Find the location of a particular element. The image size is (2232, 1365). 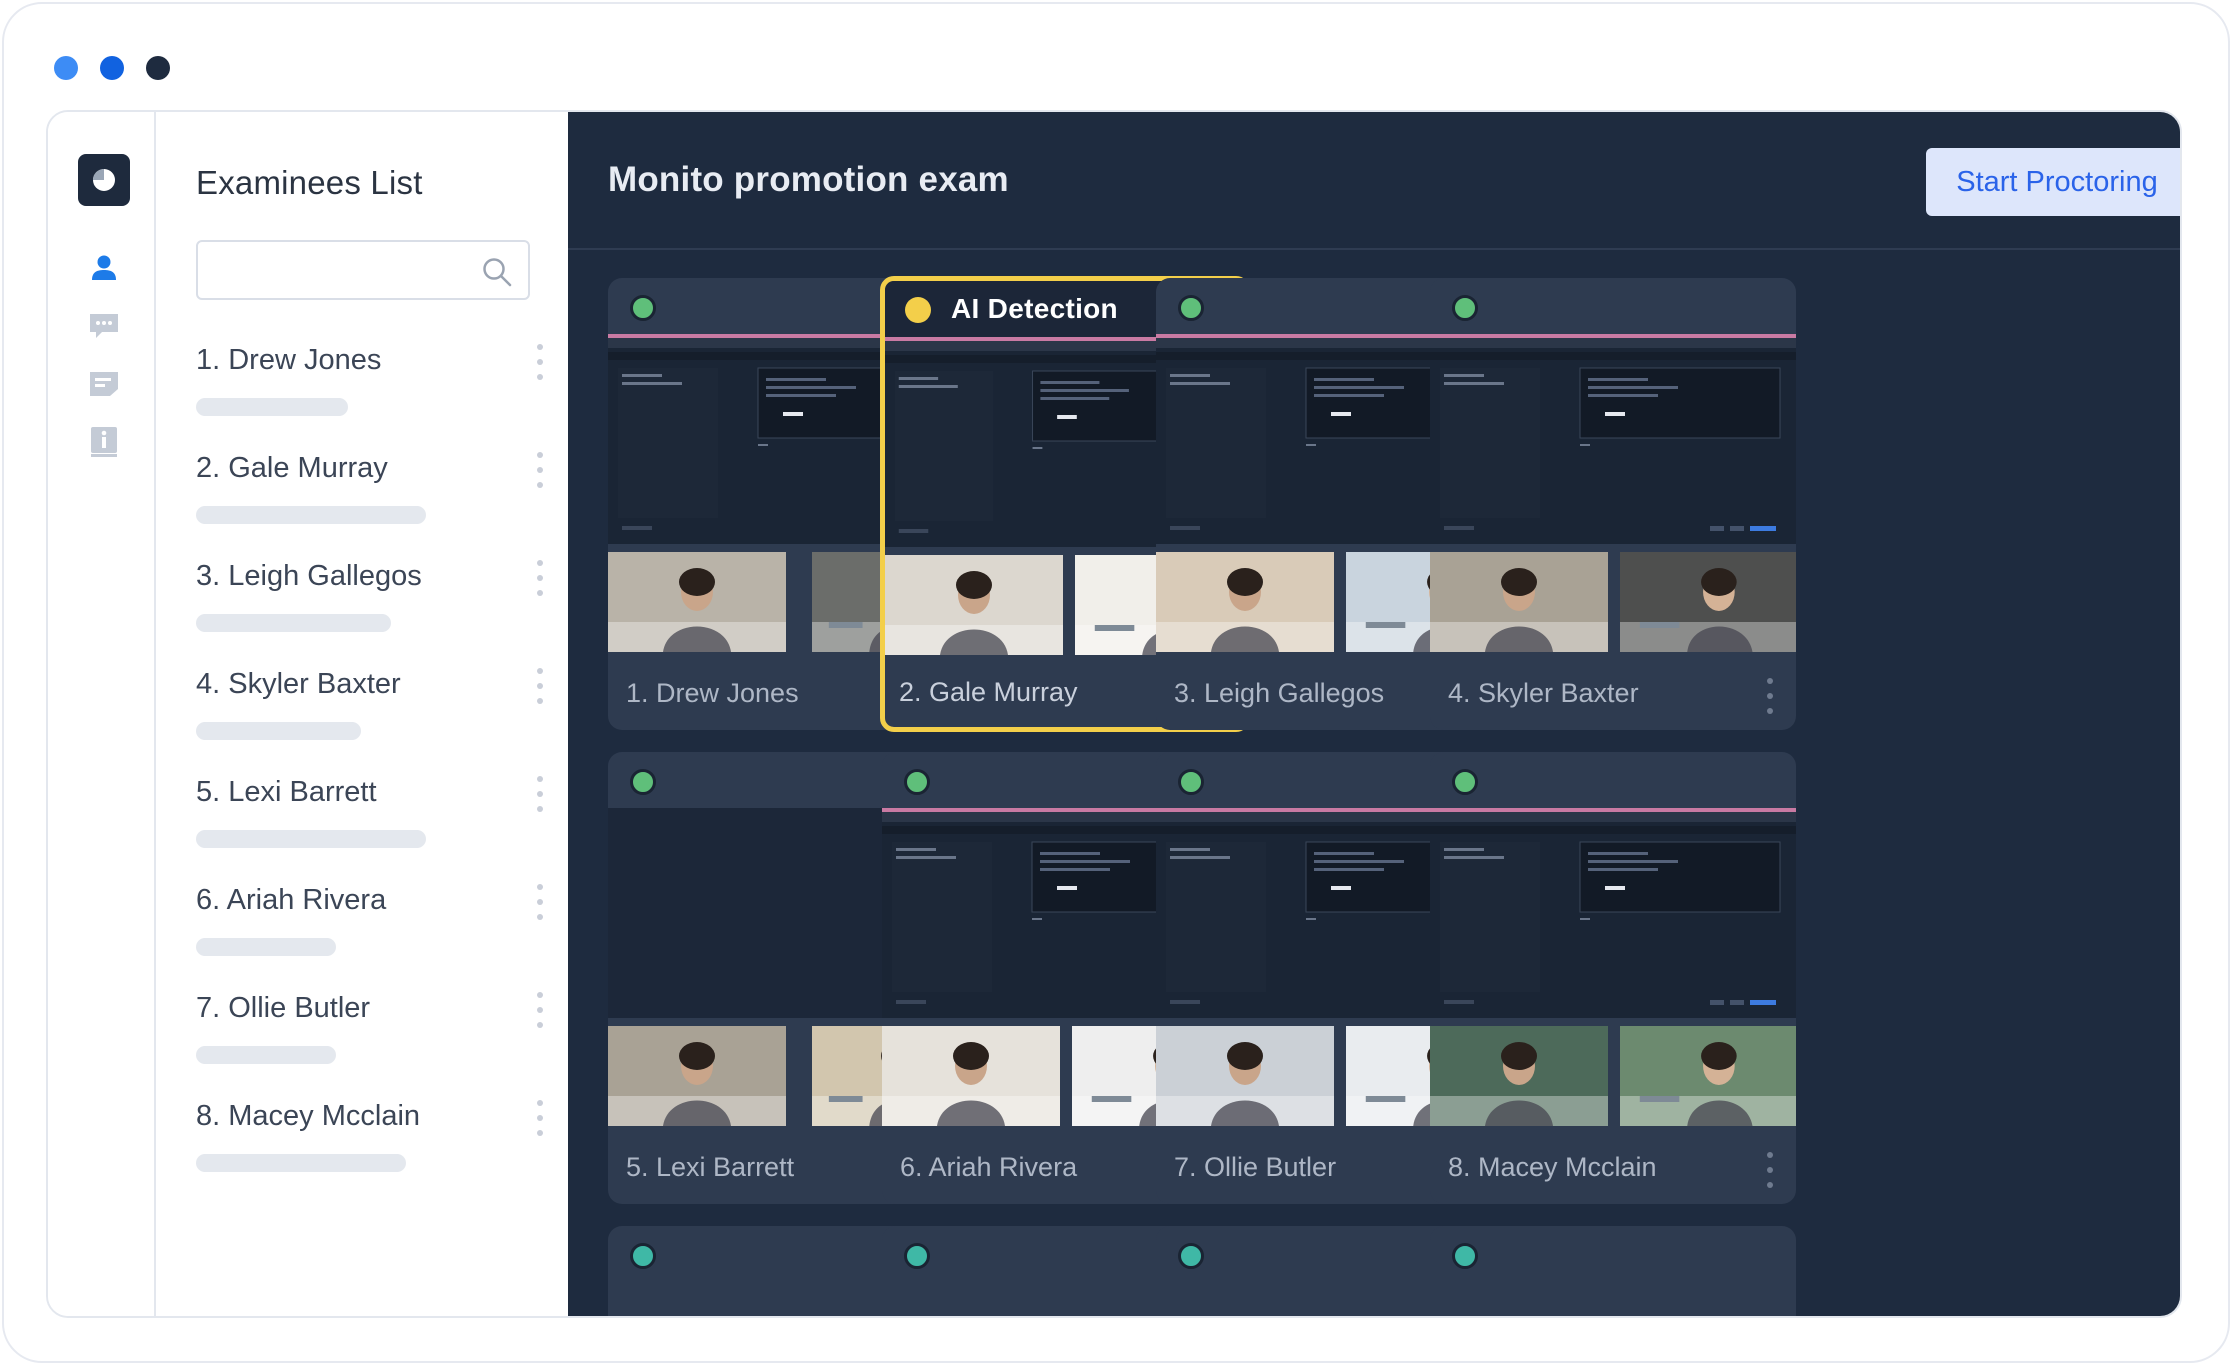

chat-bubble-icon is located at coordinates (104, 326).